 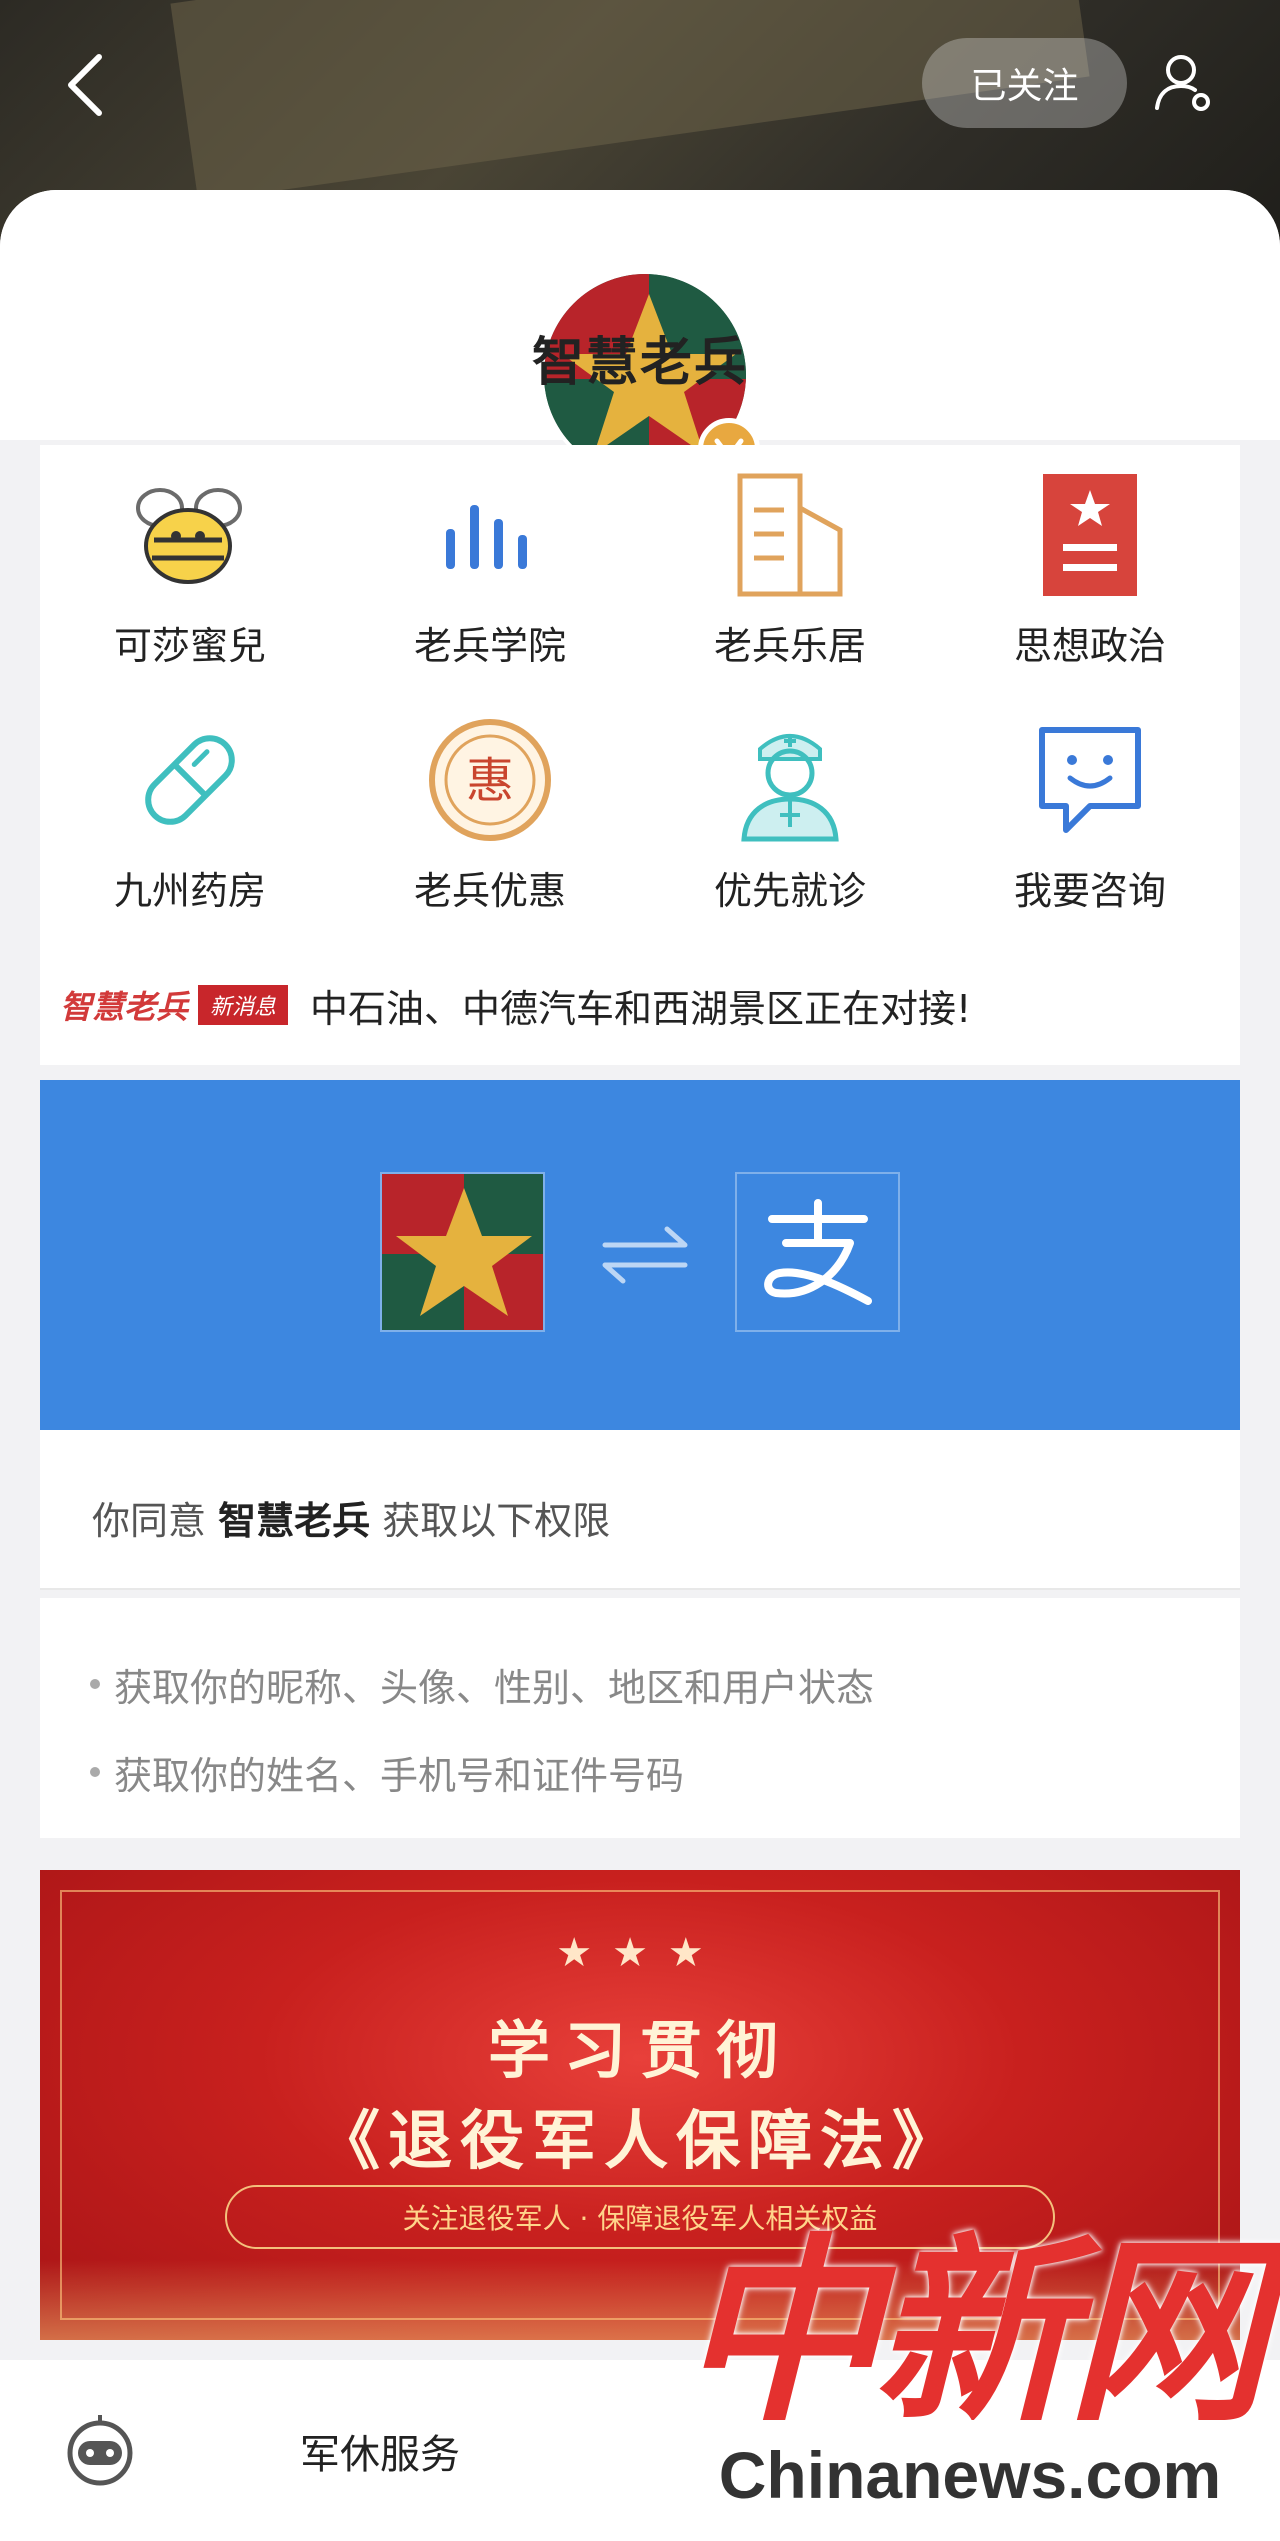 What do you see at coordinates (124, 1007) in the screenshot?
I see `news-tag: 智慧老兵` at bounding box center [124, 1007].